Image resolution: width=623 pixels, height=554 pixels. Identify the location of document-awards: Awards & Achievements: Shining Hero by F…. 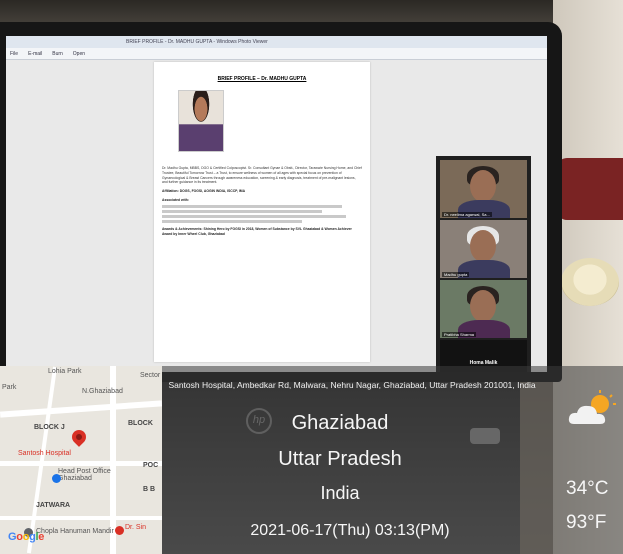
(257, 231).